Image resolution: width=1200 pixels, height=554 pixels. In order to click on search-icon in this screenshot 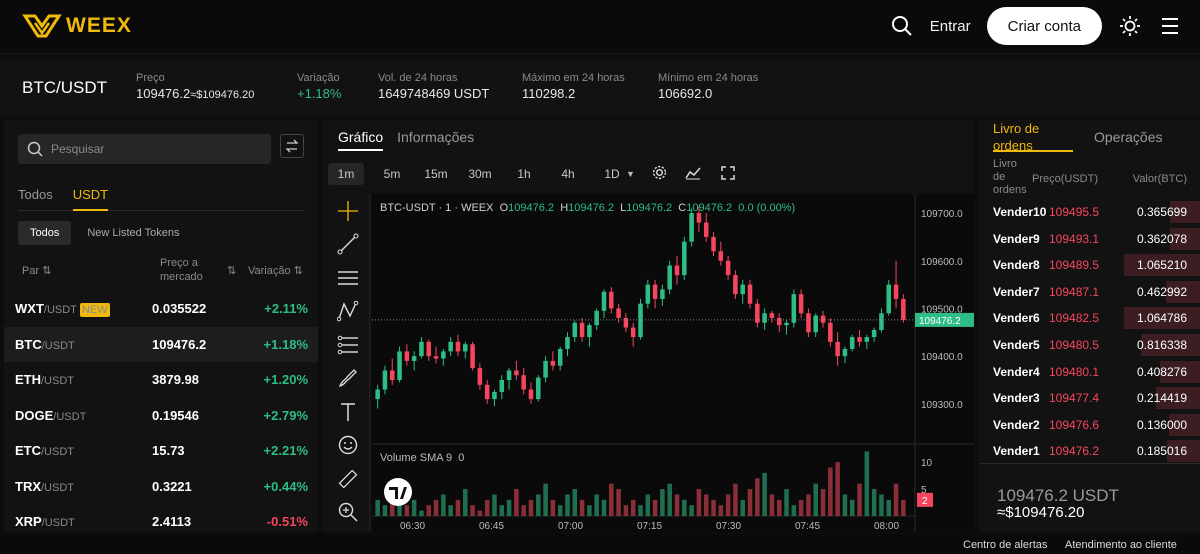, I will do `click(902, 26)`.